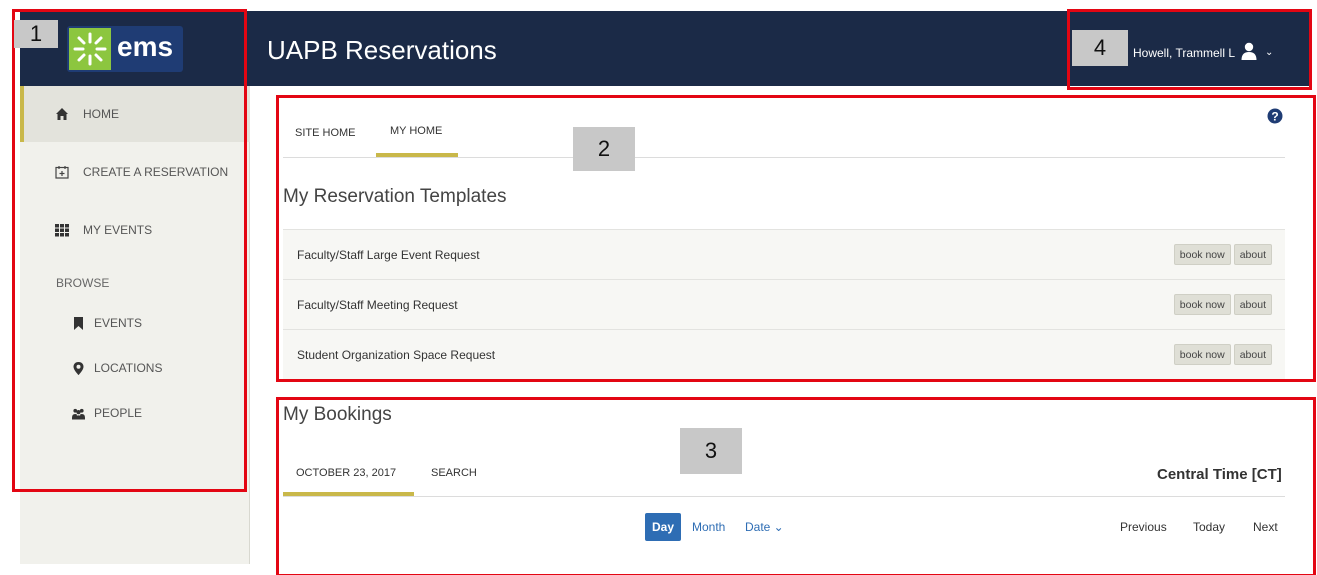 The image size is (1317, 575). Describe the element at coordinates (36, 34) in the screenshot. I see `annotation-label-1: 1` at that location.